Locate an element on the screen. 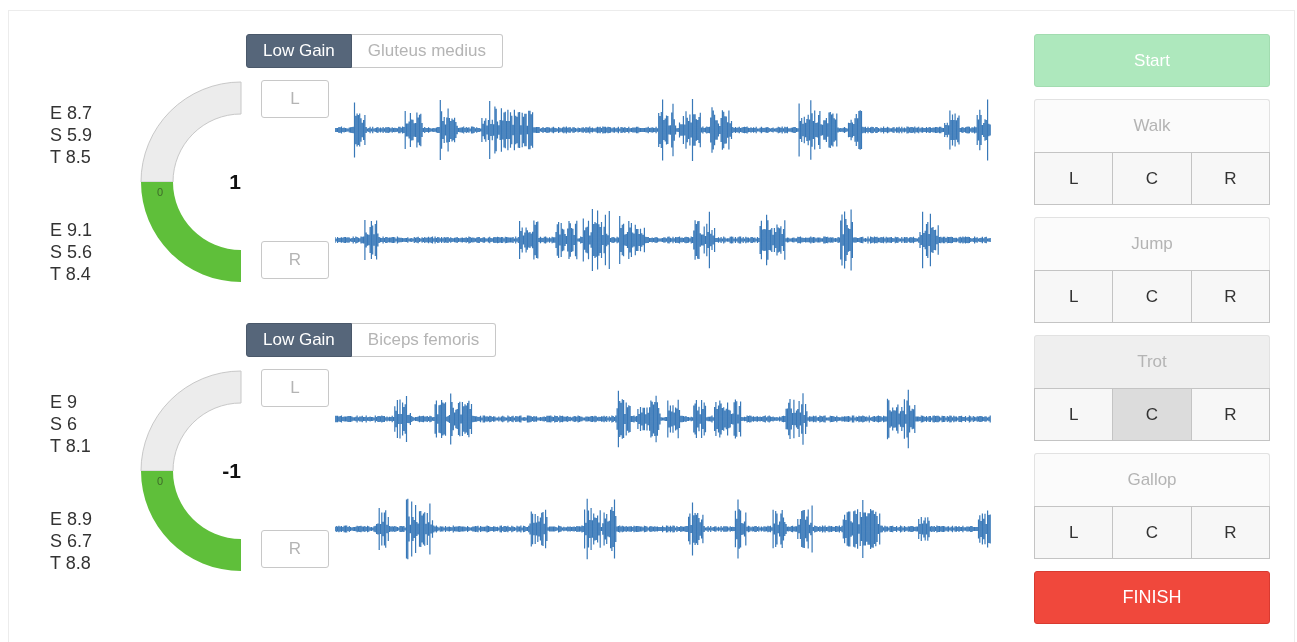  stat-text: E 8.7 is located at coordinates (72, 113).